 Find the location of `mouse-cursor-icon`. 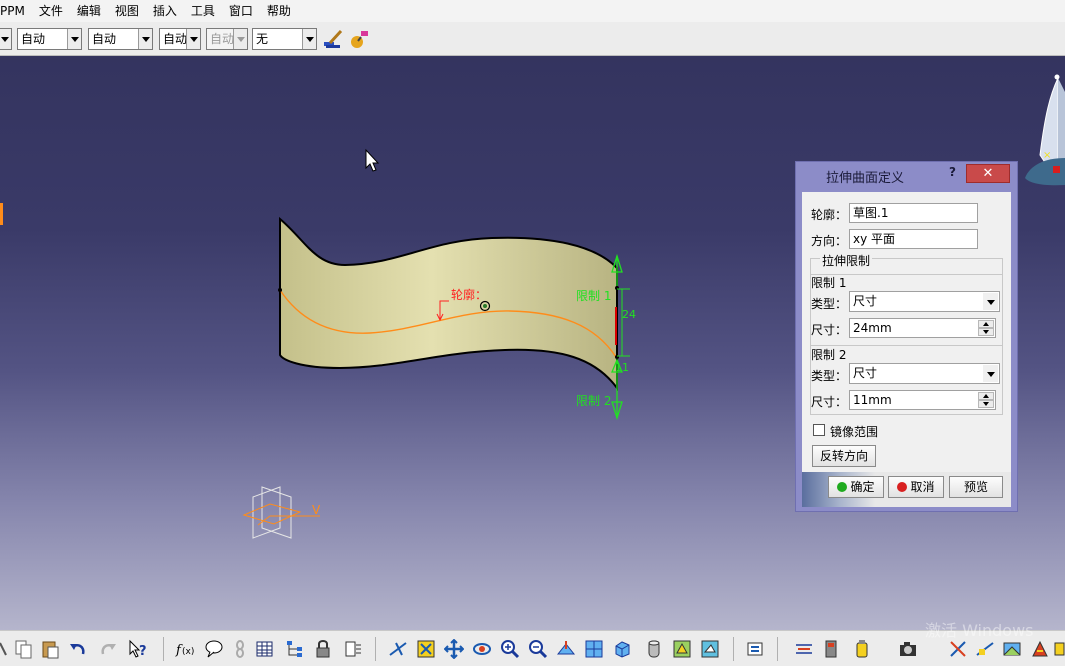

mouse-cursor-icon is located at coordinates (372, 160).